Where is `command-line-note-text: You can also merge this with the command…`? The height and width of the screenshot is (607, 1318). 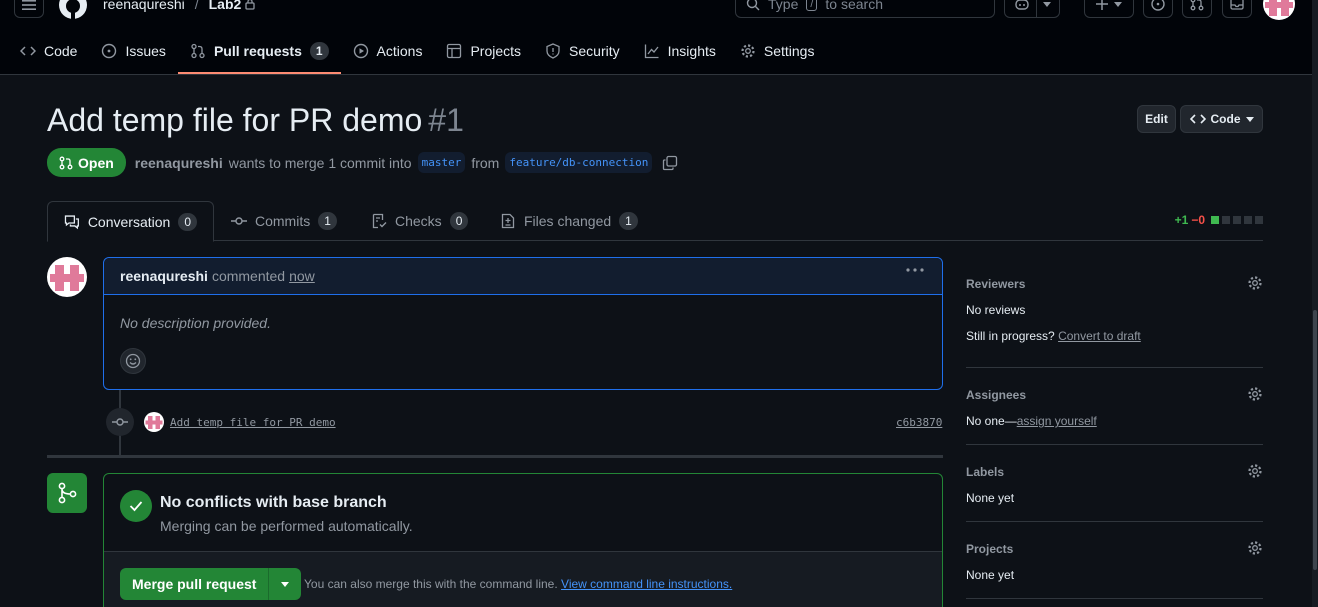 command-line-note-text: You can also merge this with the command… is located at coordinates (431, 584).